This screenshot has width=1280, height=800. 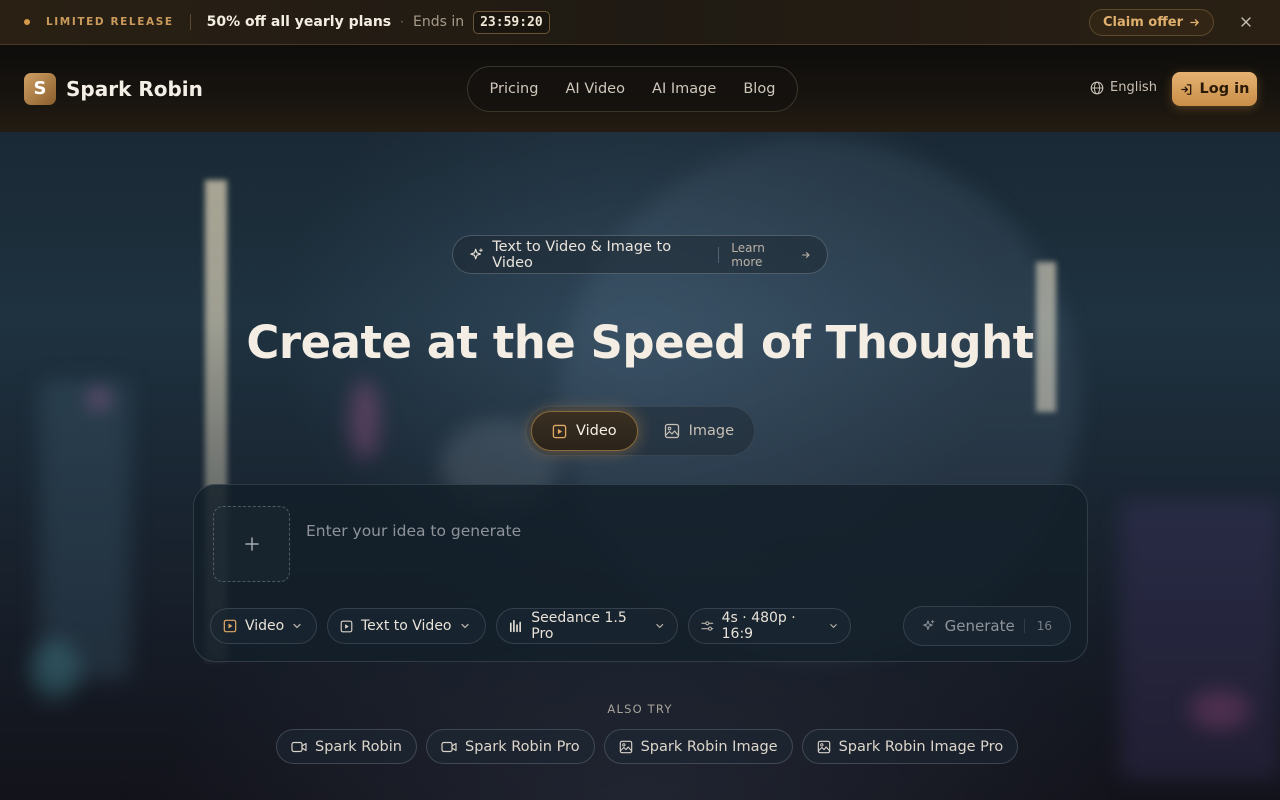 I want to click on sliders-icon, so click(x=707, y=626).